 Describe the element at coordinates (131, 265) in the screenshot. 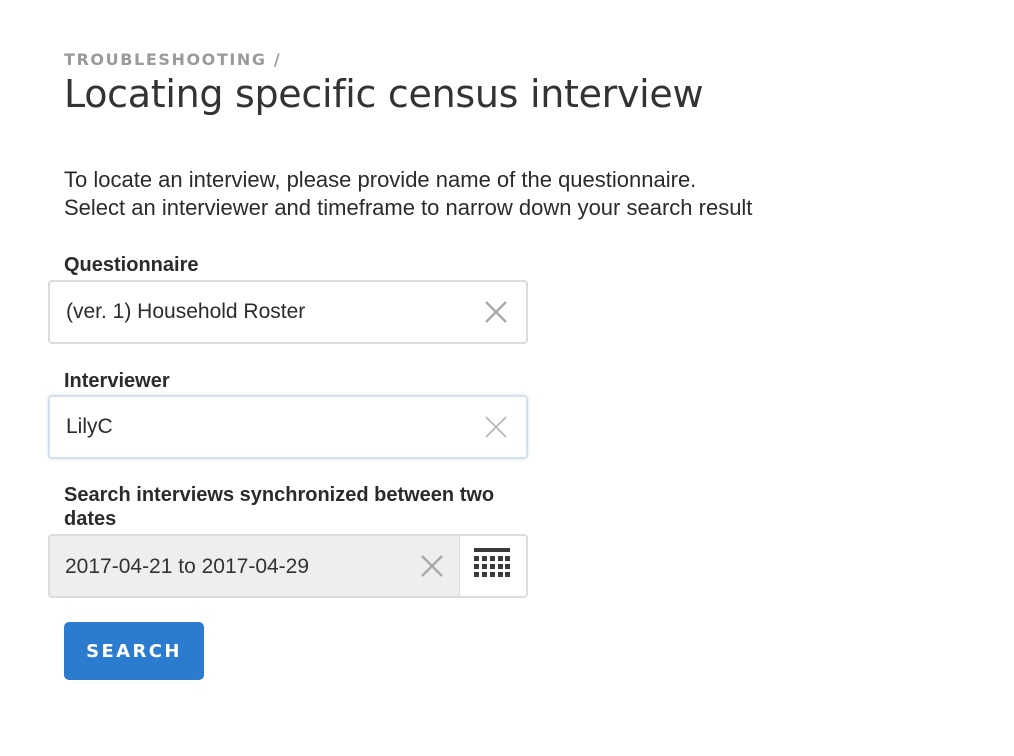

I see `questionnaire-label: Questionnaire` at that location.